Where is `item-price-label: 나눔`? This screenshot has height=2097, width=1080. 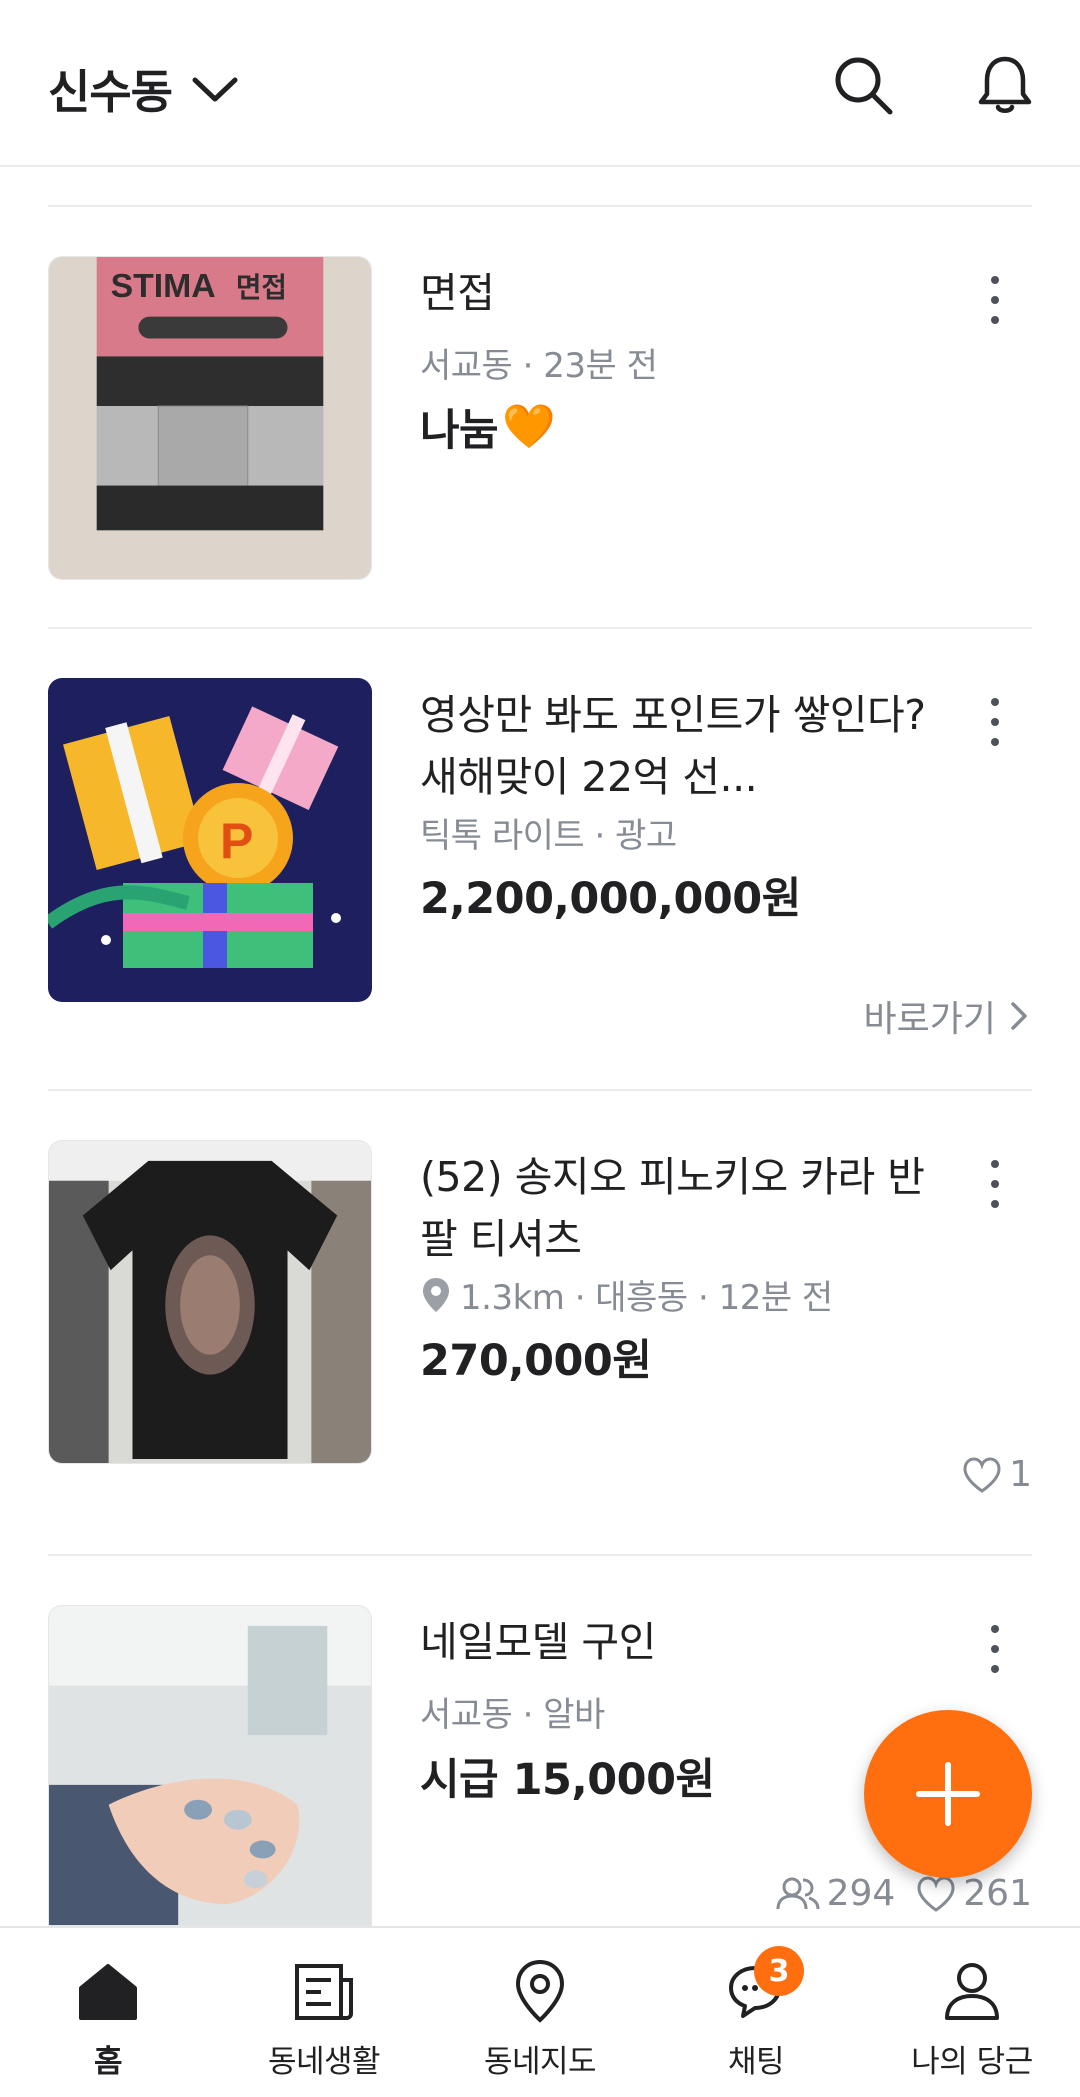
item-price-label: 나눔 is located at coordinates (459, 431).